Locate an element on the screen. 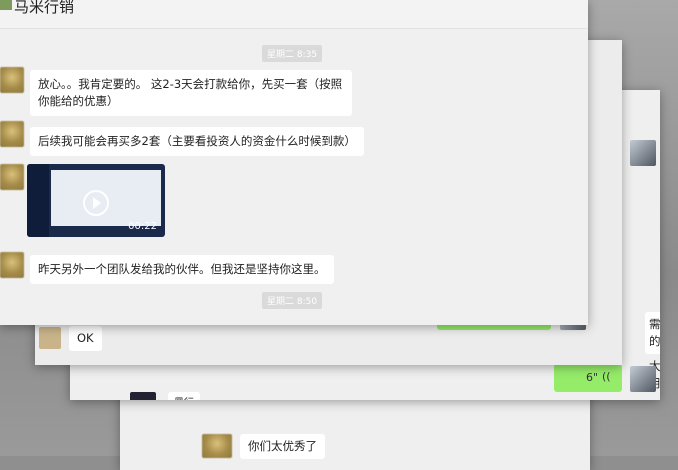 The height and width of the screenshot is (470, 678). video-thumb-sidebar is located at coordinates (38, 200).